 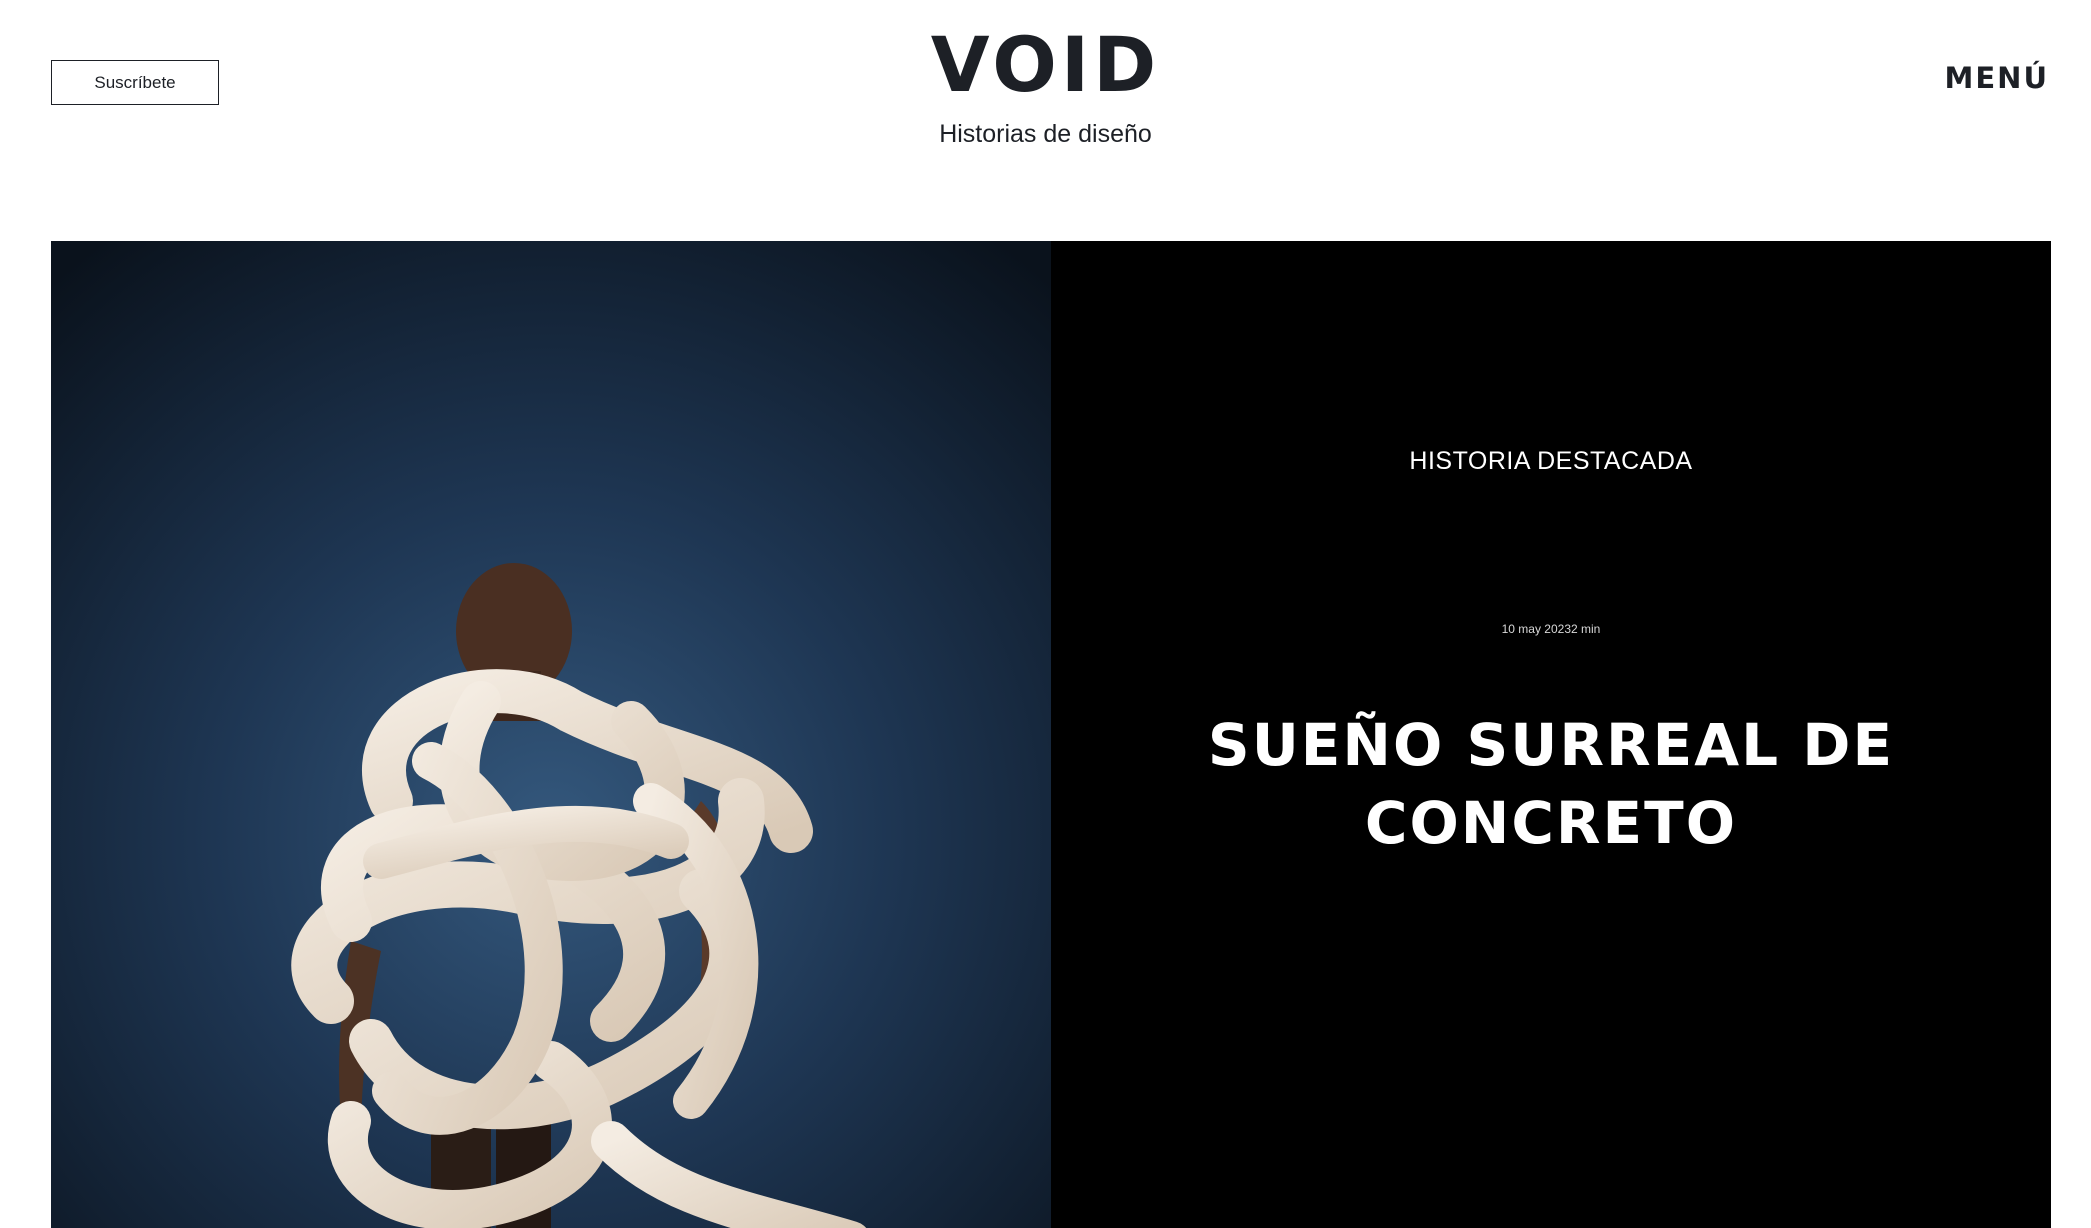 What do you see at coordinates (1997, 78) in the screenshot?
I see `menu-button: MENÚ` at bounding box center [1997, 78].